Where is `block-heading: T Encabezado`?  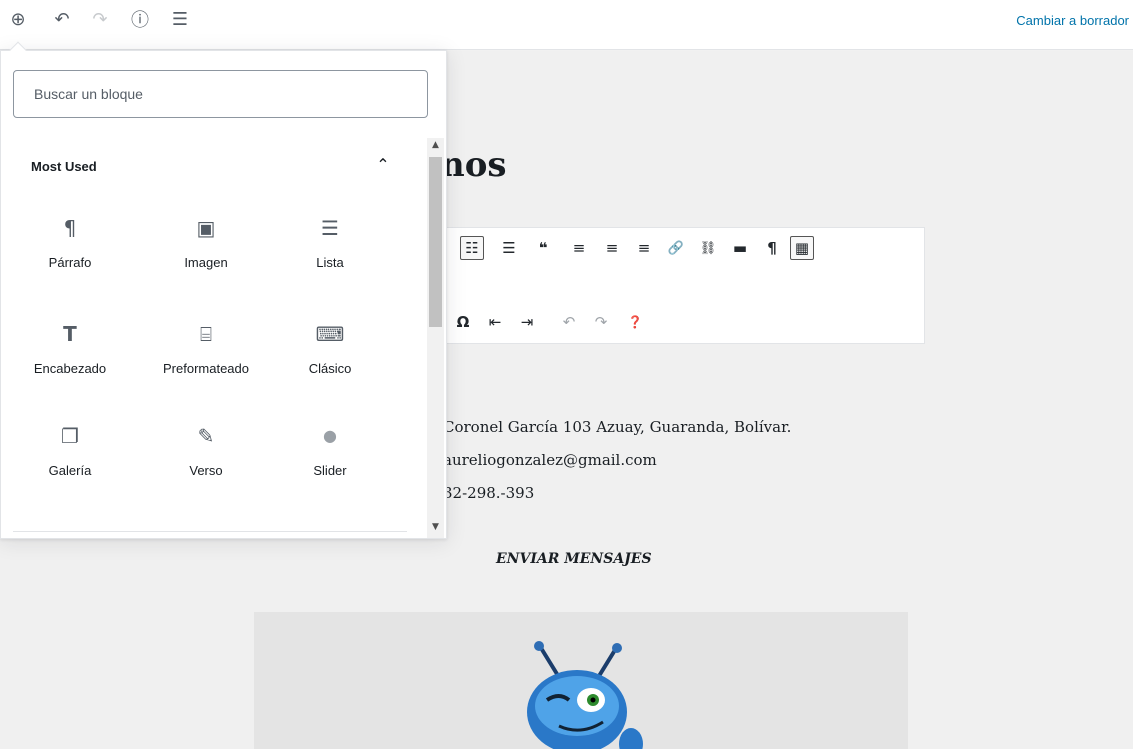
block-heading: T Encabezado is located at coordinates (70, 355).